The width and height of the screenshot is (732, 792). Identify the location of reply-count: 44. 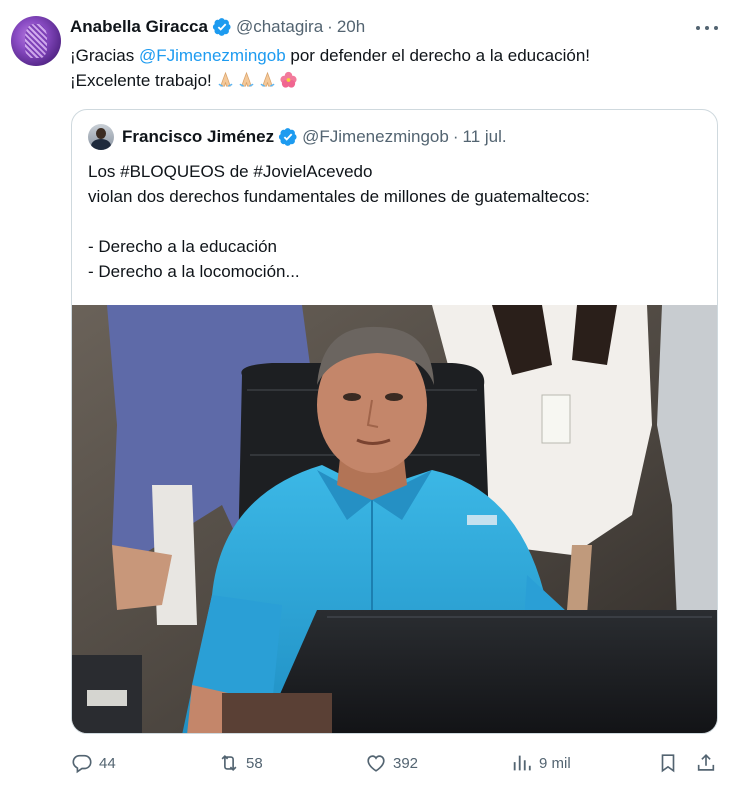
(107, 763).